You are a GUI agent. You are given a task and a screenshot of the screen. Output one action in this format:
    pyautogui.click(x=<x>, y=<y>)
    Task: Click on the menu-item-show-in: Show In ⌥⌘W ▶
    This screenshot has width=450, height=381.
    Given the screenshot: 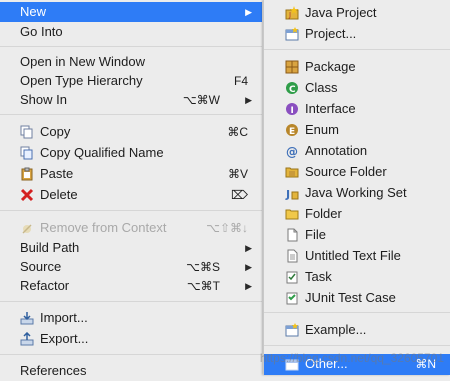 What is the action you would take?
    pyautogui.click(x=131, y=100)
    